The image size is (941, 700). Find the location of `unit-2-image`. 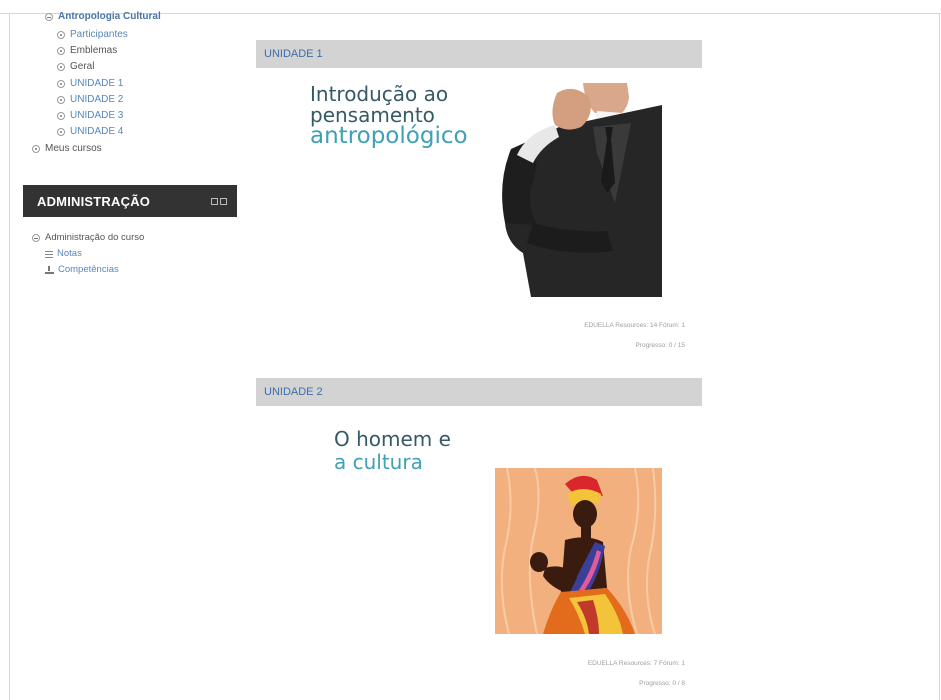

unit-2-image is located at coordinates (578, 551).